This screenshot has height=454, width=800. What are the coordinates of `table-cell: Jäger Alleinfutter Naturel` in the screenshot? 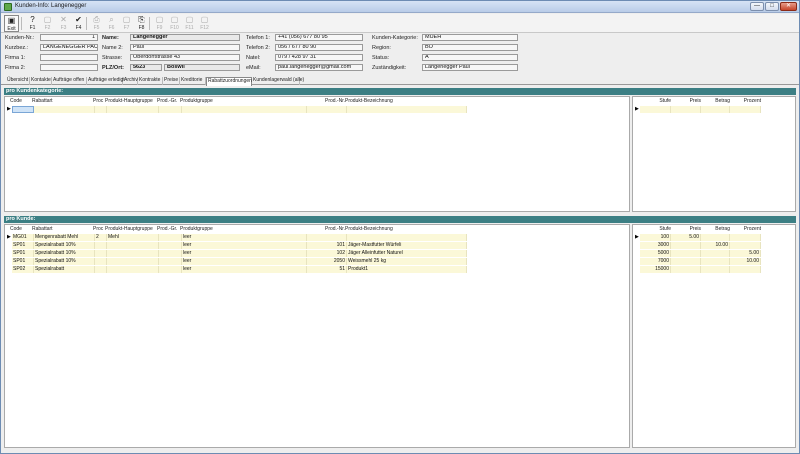 It's located at (407, 253).